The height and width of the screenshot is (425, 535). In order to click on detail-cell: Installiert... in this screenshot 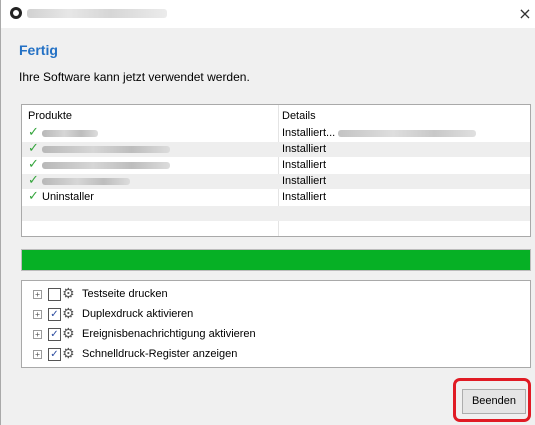, I will do `click(309, 133)`.